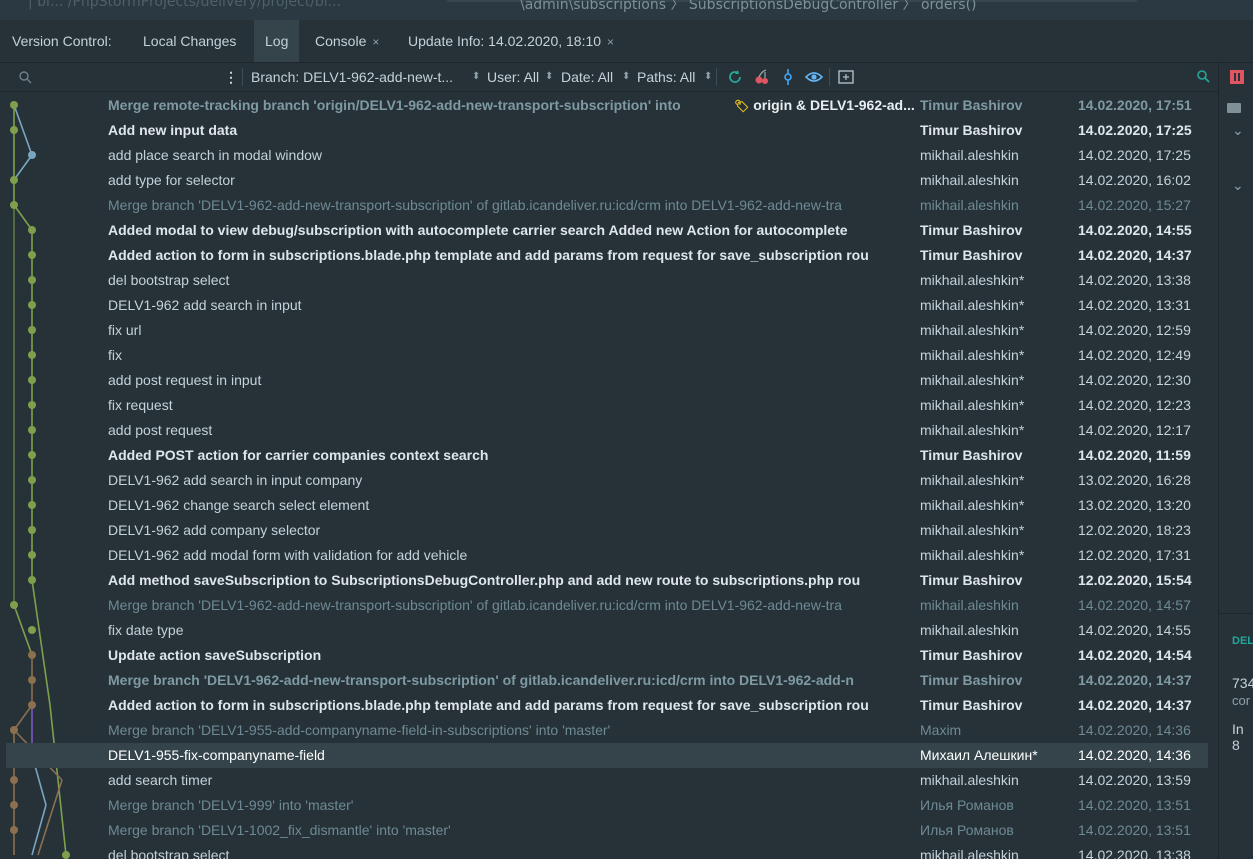 This screenshot has width=1253, height=859. What do you see at coordinates (1135, 580) in the screenshot?
I see `commit-date: 12.02.2020, 15:54` at bounding box center [1135, 580].